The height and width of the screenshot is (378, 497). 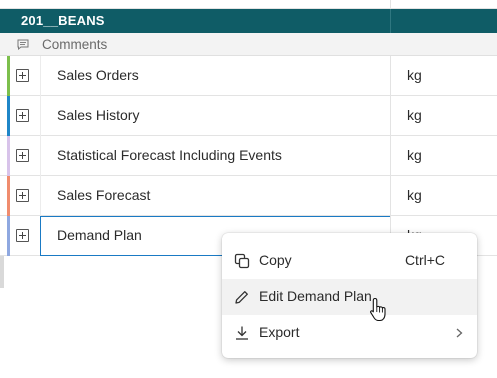 What do you see at coordinates (248, 21) in the screenshot?
I see `group-header: 201__BEANS` at bounding box center [248, 21].